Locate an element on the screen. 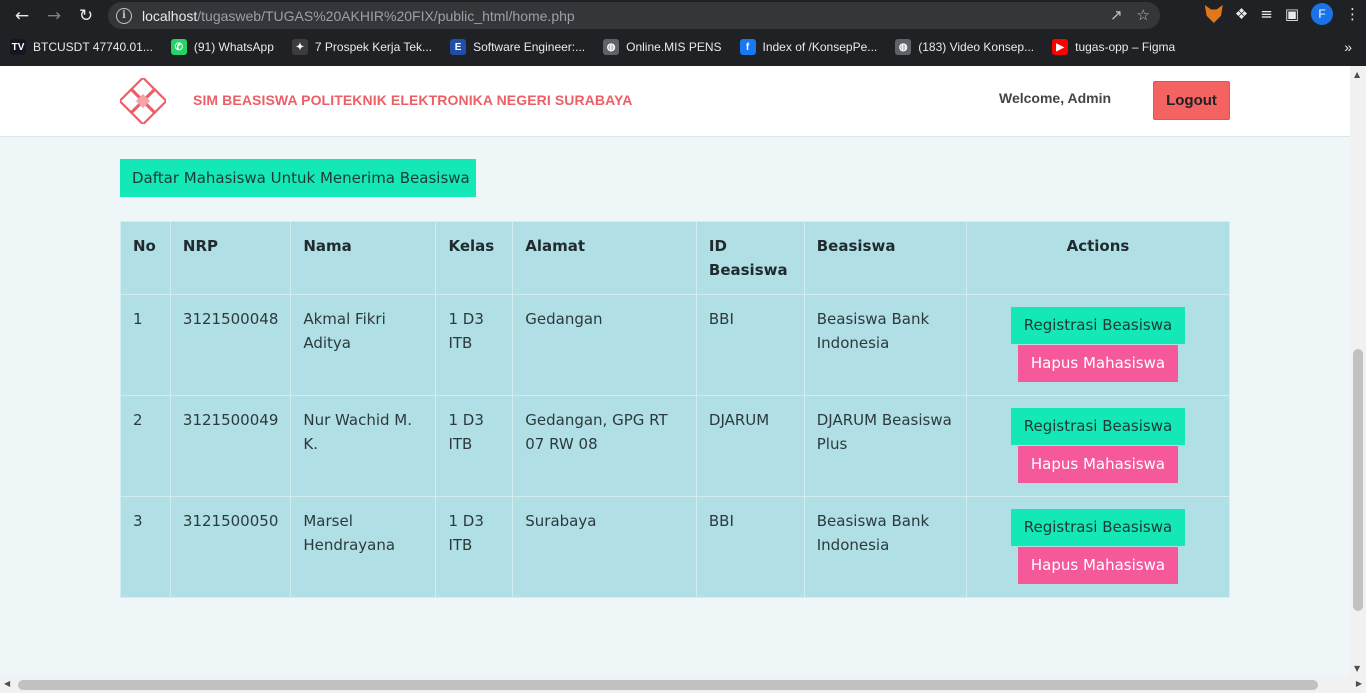 This screenshot has height=693, width=1366. vertical-scrollbar: ▲ ▼ is located at coordinates (1358, 371).